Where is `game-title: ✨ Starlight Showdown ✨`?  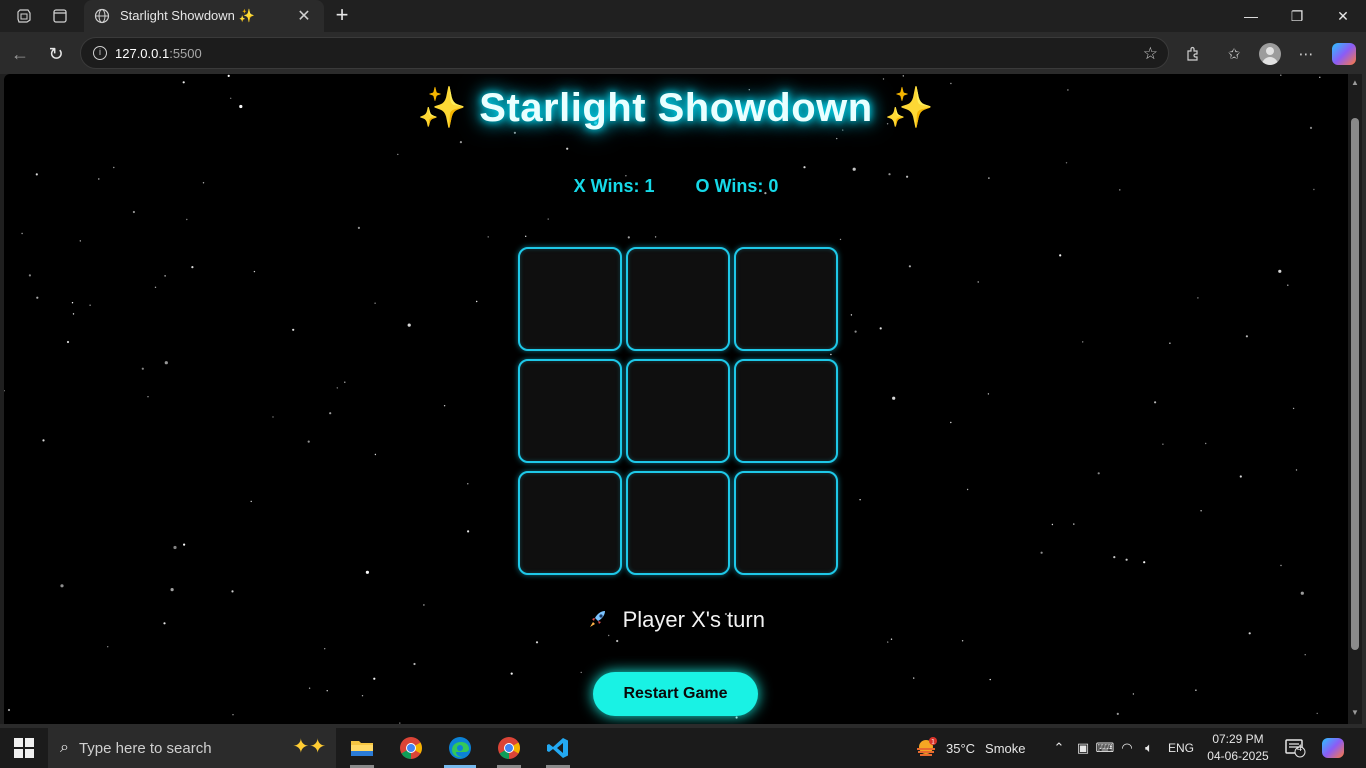 game-title: ✨ Starlight Showdown ✨ is located at coordinates (676, 107).